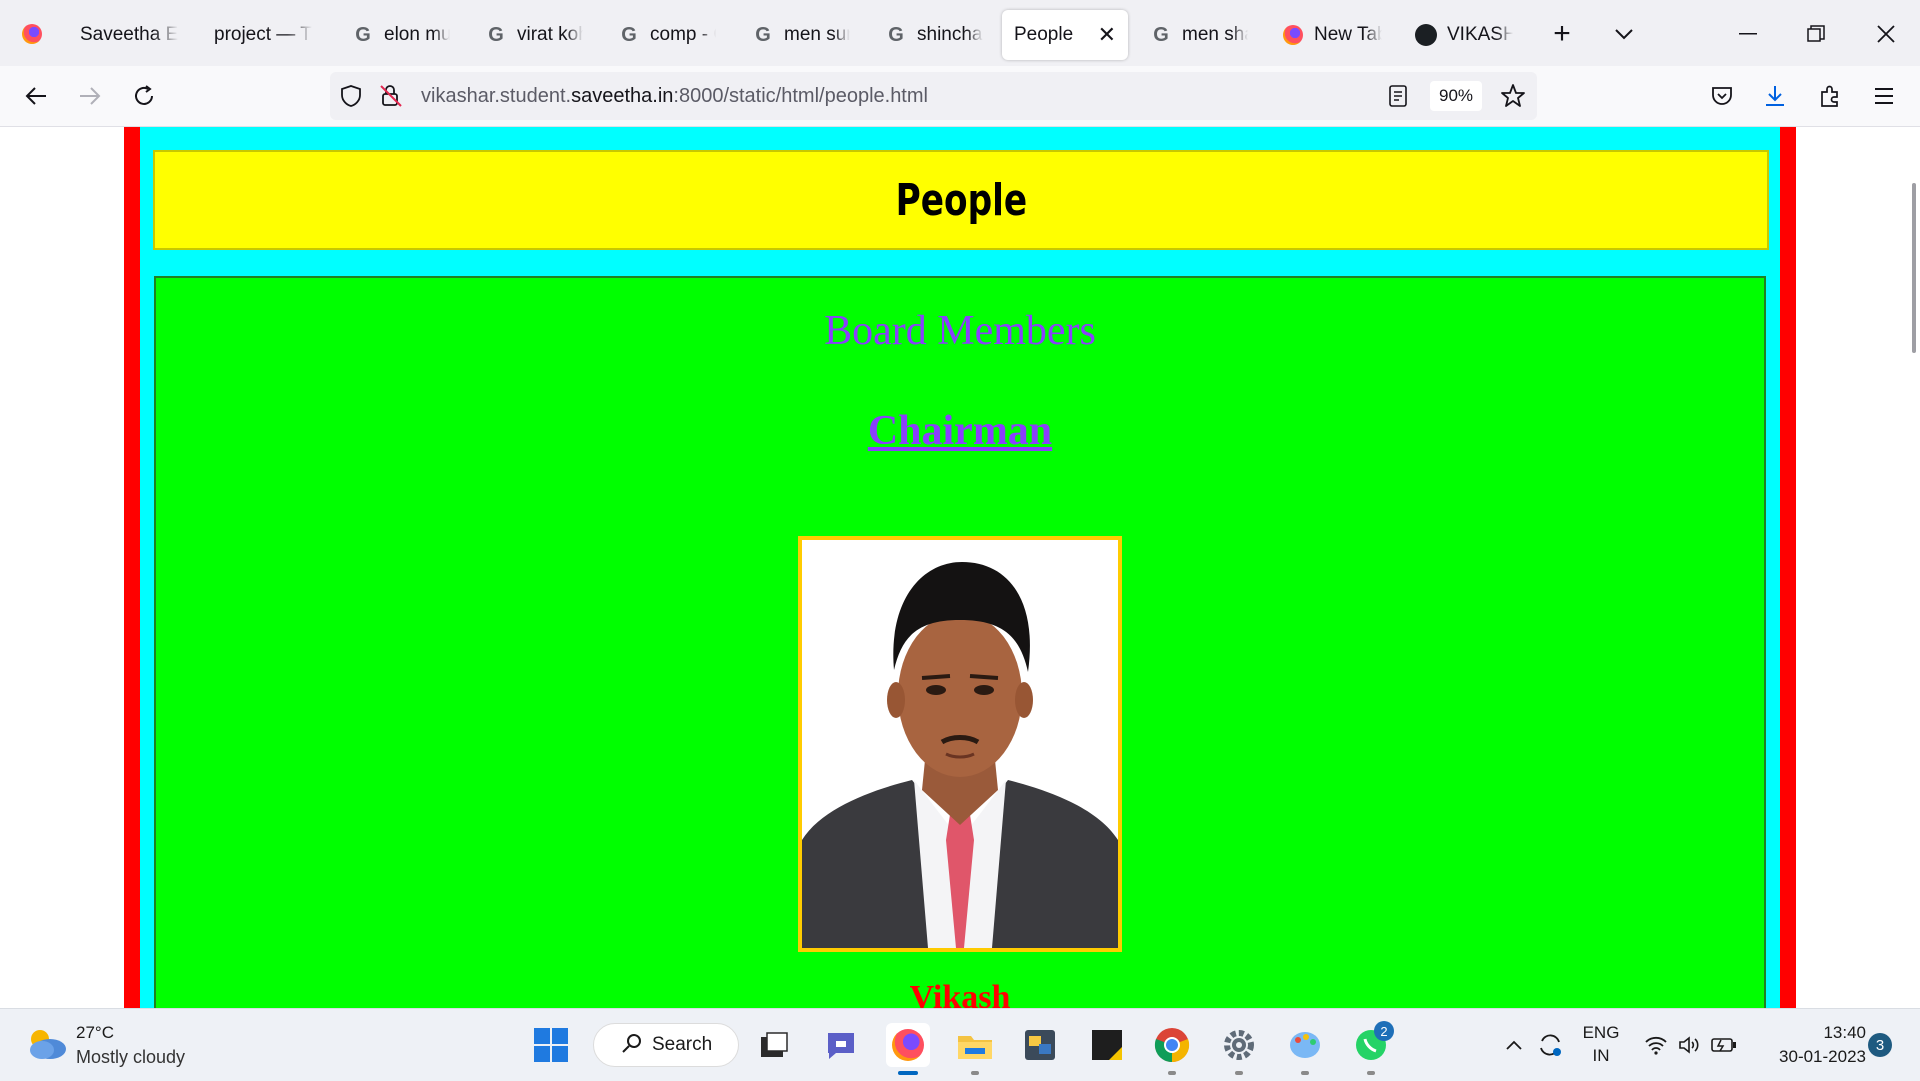 Image resolution: width=1920 pixels, height=1081 pixels. I want to click on insecure-lock-icon, so click(391, 98).